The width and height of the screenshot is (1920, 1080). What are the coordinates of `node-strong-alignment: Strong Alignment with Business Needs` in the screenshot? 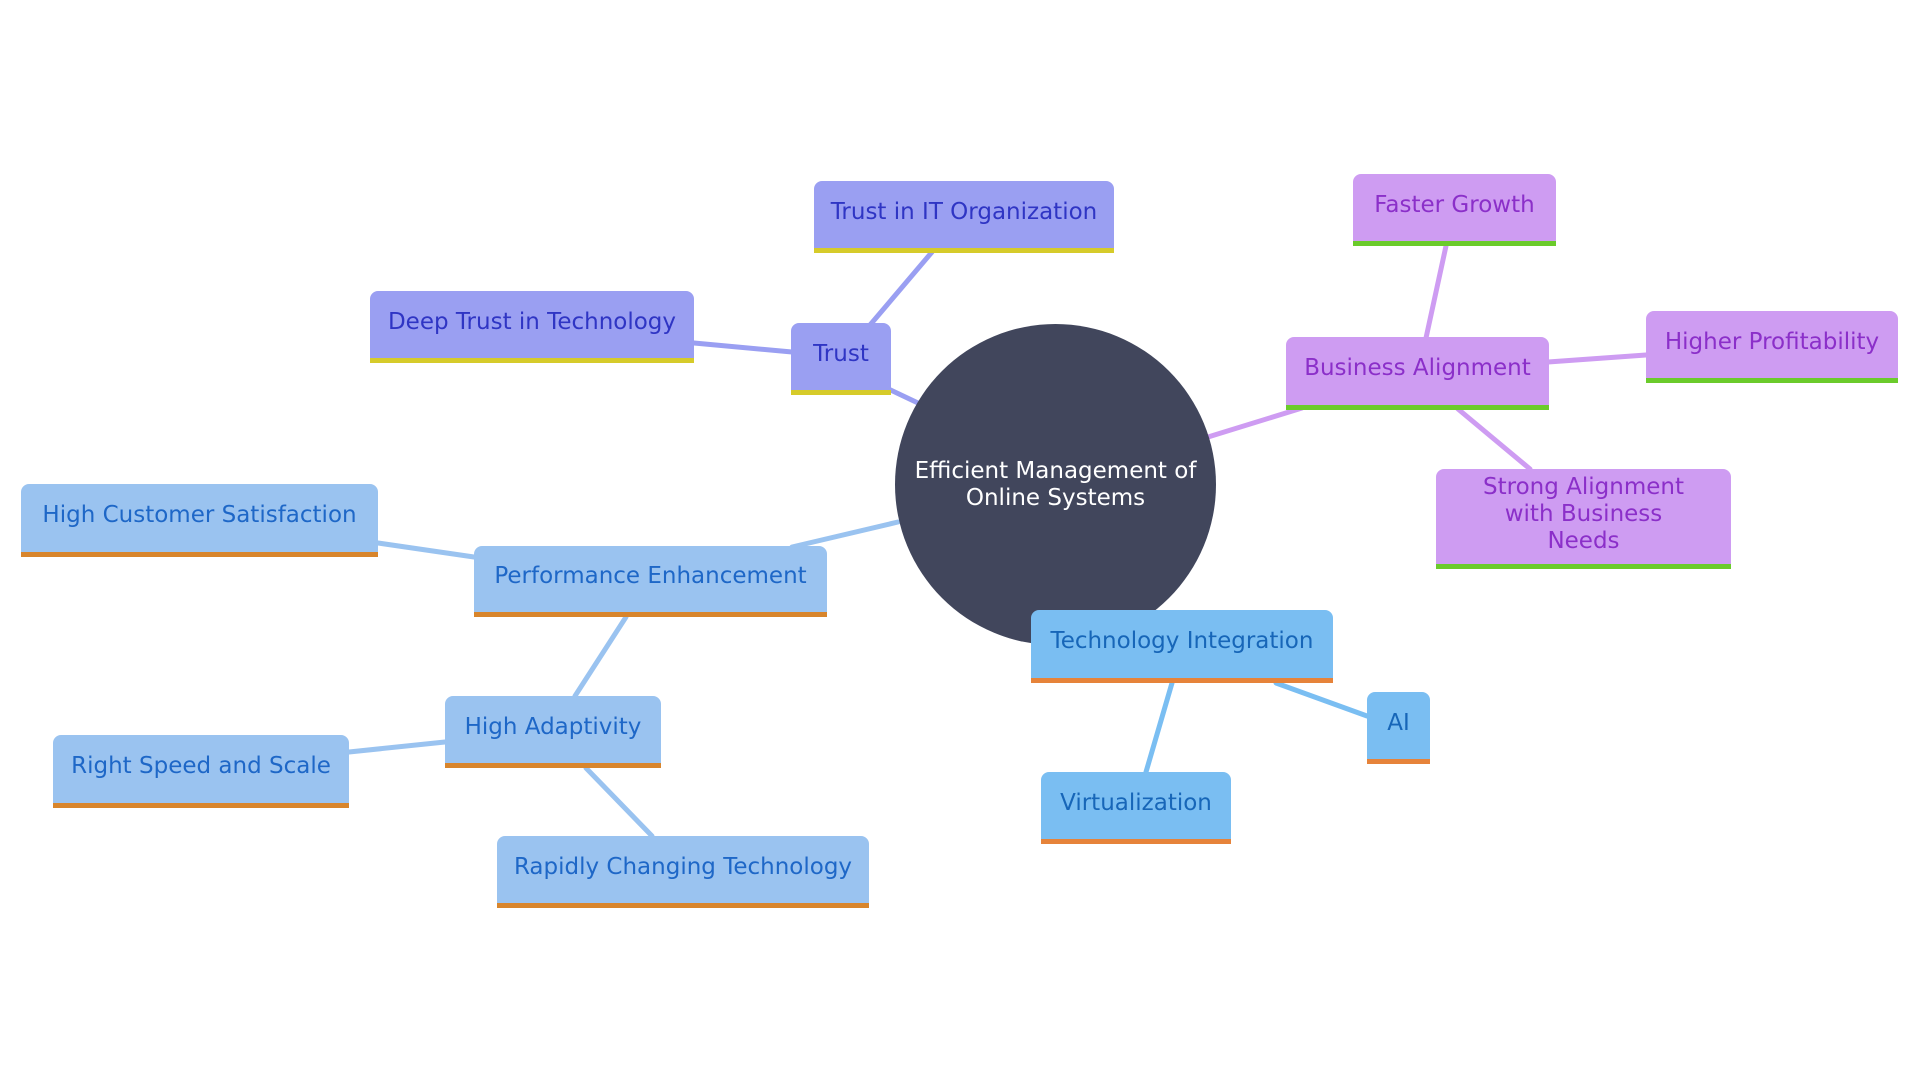 It's located at (1583, 519).